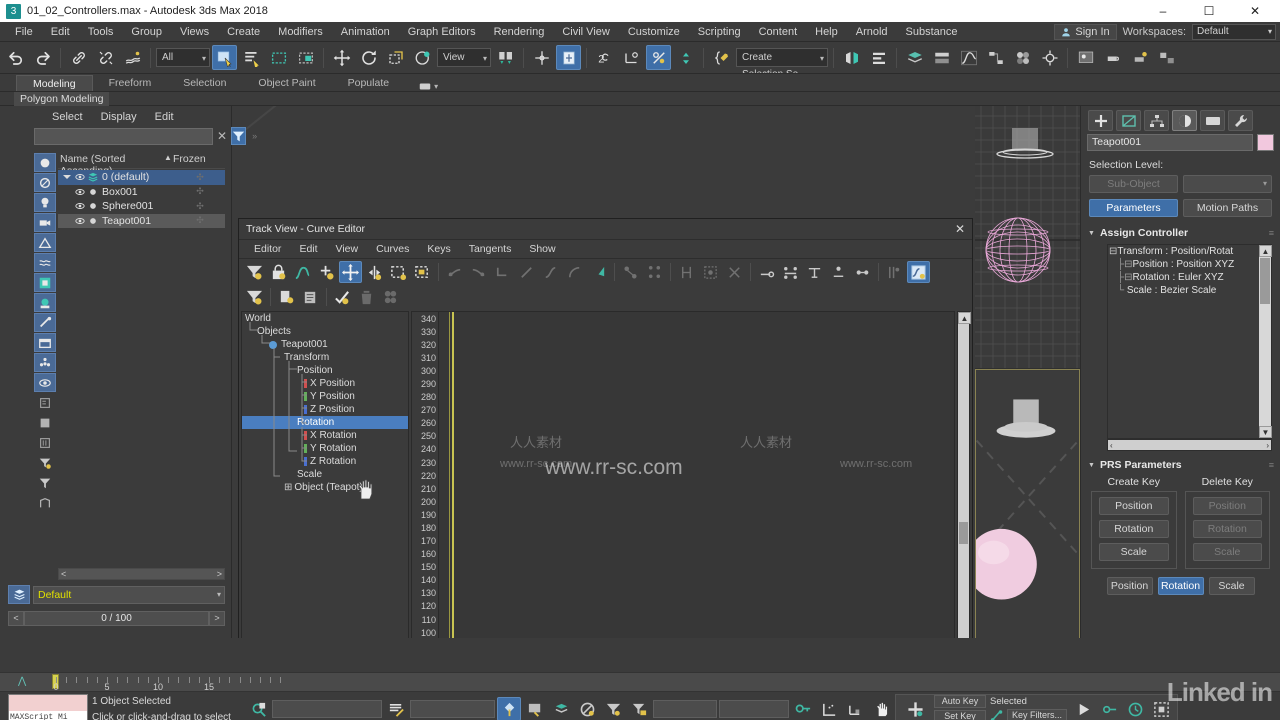 The height and width of the screenshot is (720, 1280). What do you see at coordinates (45, 362) in the screenshot?
I see `filter-particles-icon` at bounding box center [45, 362].